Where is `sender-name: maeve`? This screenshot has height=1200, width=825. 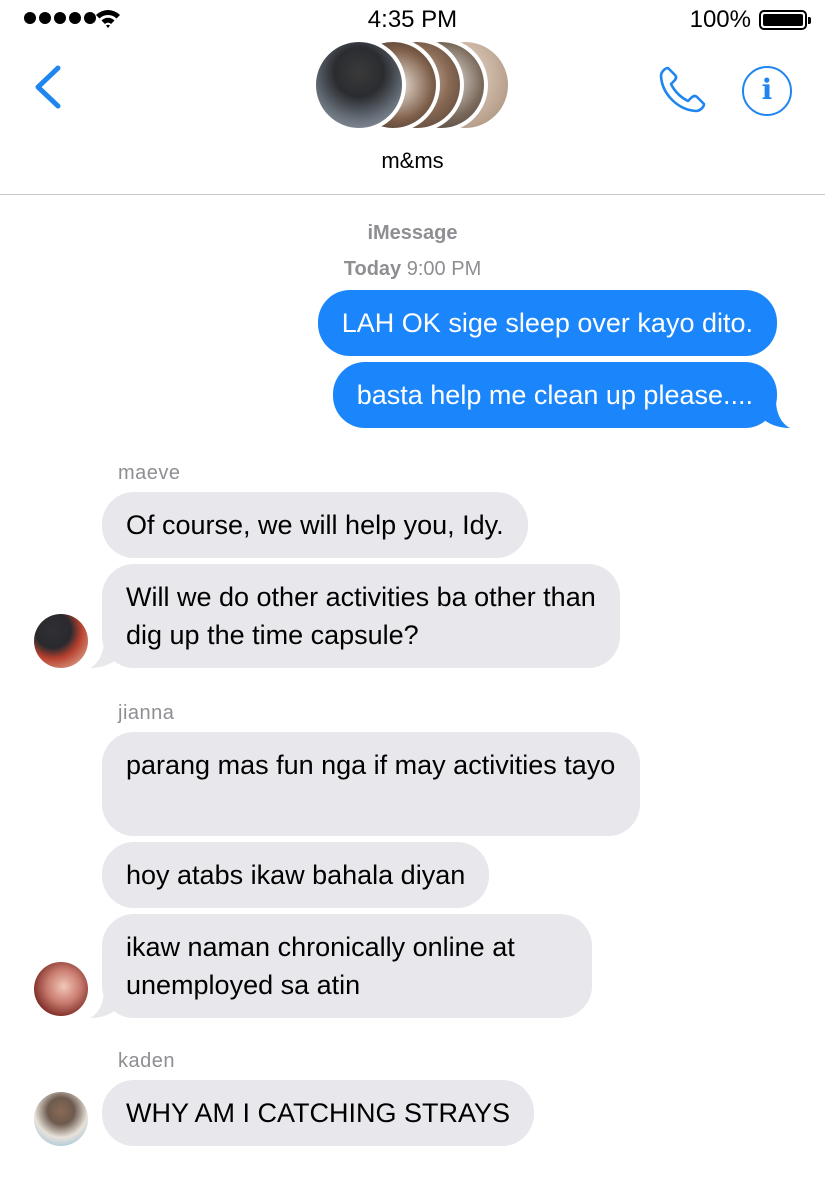
sender-name: maeve is located at coordinates (149, 473).